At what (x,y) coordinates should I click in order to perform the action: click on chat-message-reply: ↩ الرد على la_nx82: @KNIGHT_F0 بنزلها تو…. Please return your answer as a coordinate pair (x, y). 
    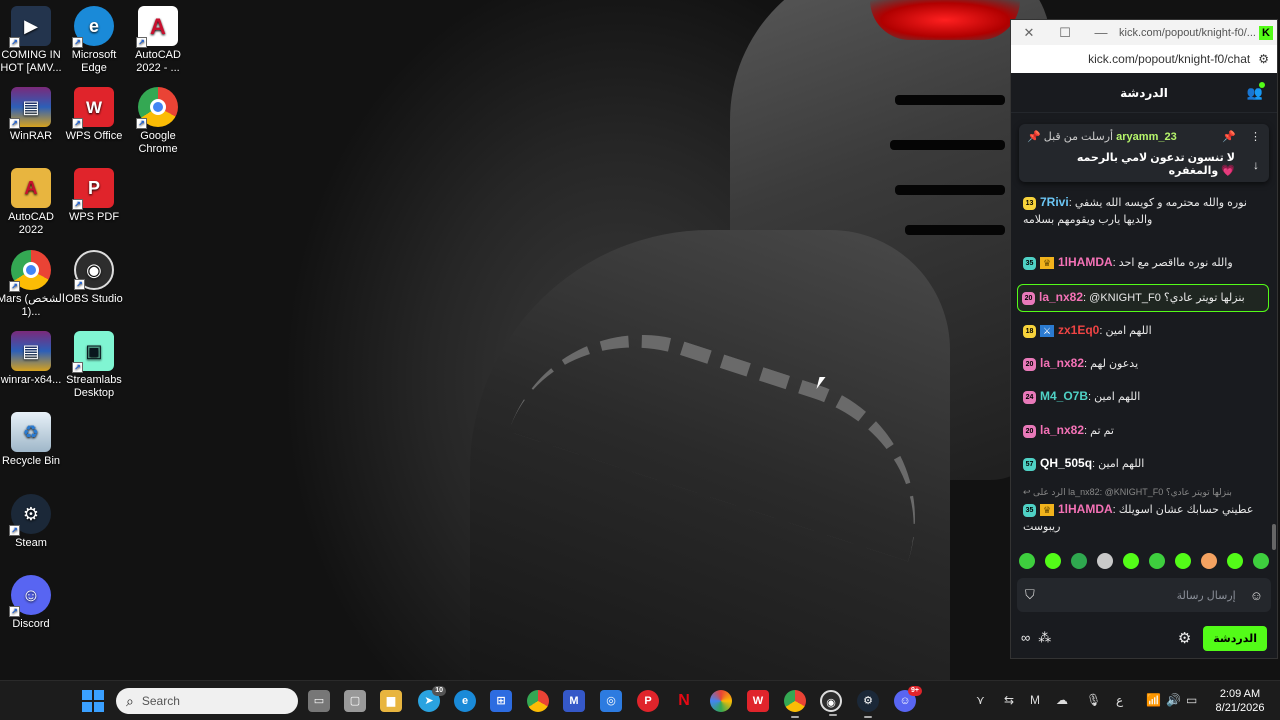
    Looking at the image, I should click on (1145, 510).